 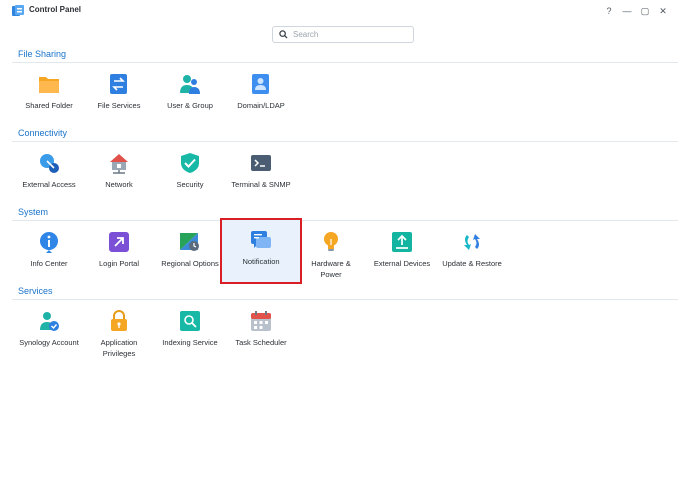 I want to click on control-item-network: Network, so click(x=119, y=174).